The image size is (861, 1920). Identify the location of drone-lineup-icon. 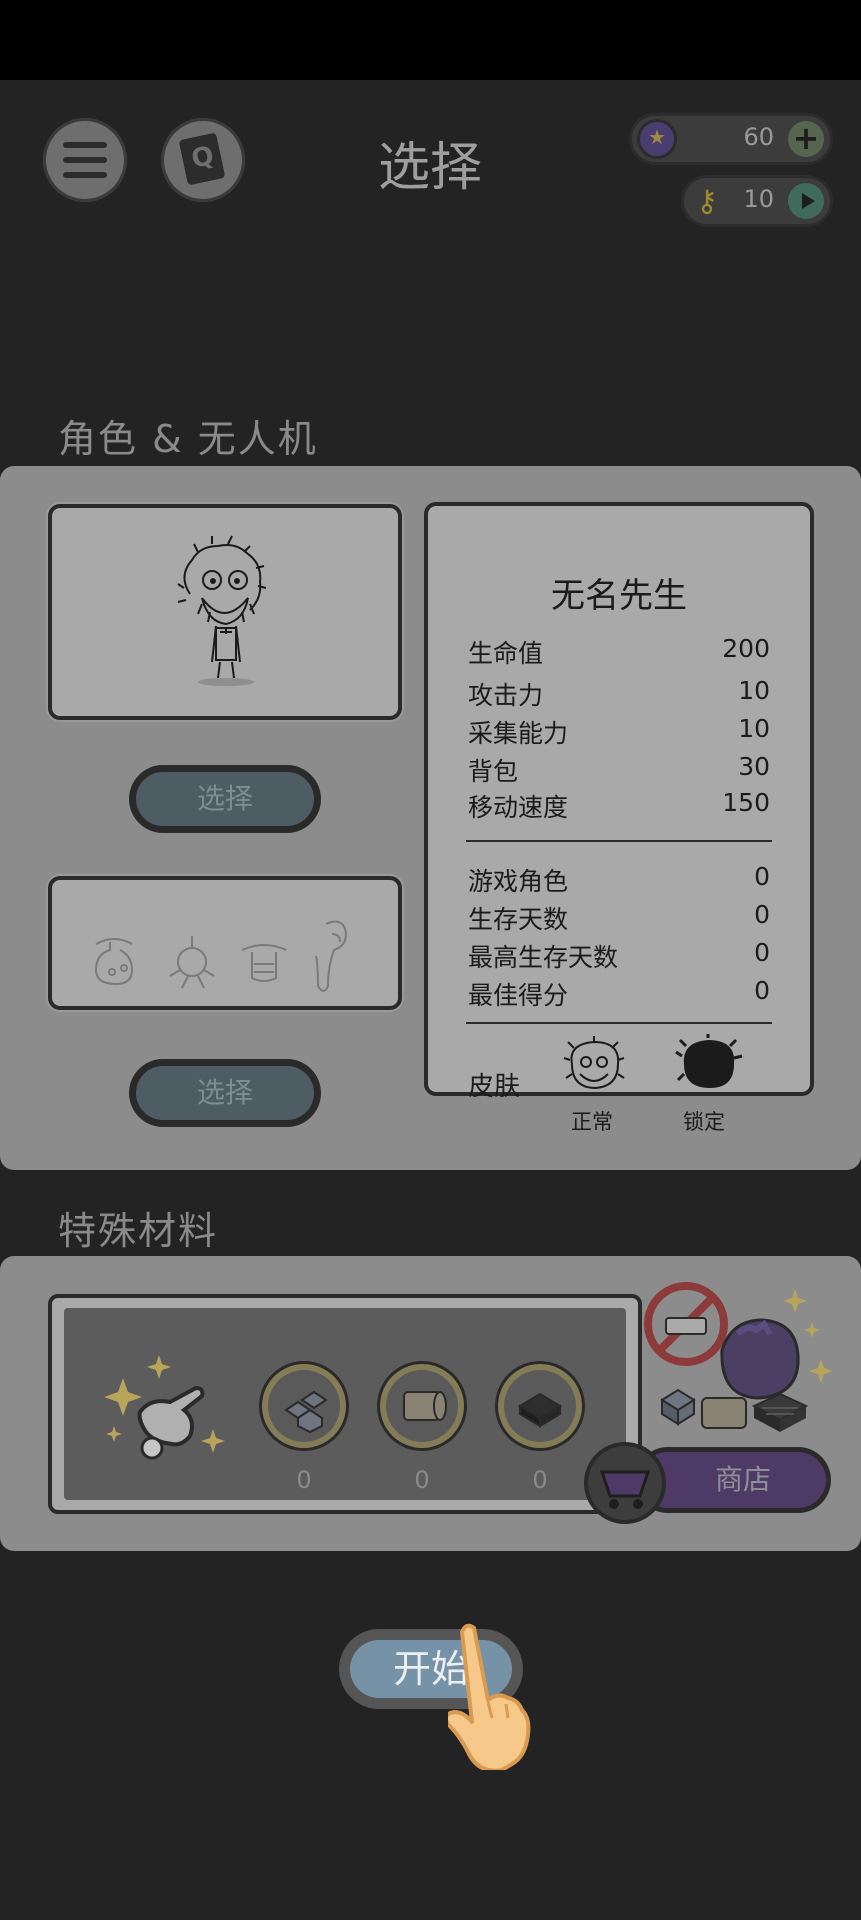
(221, 956).